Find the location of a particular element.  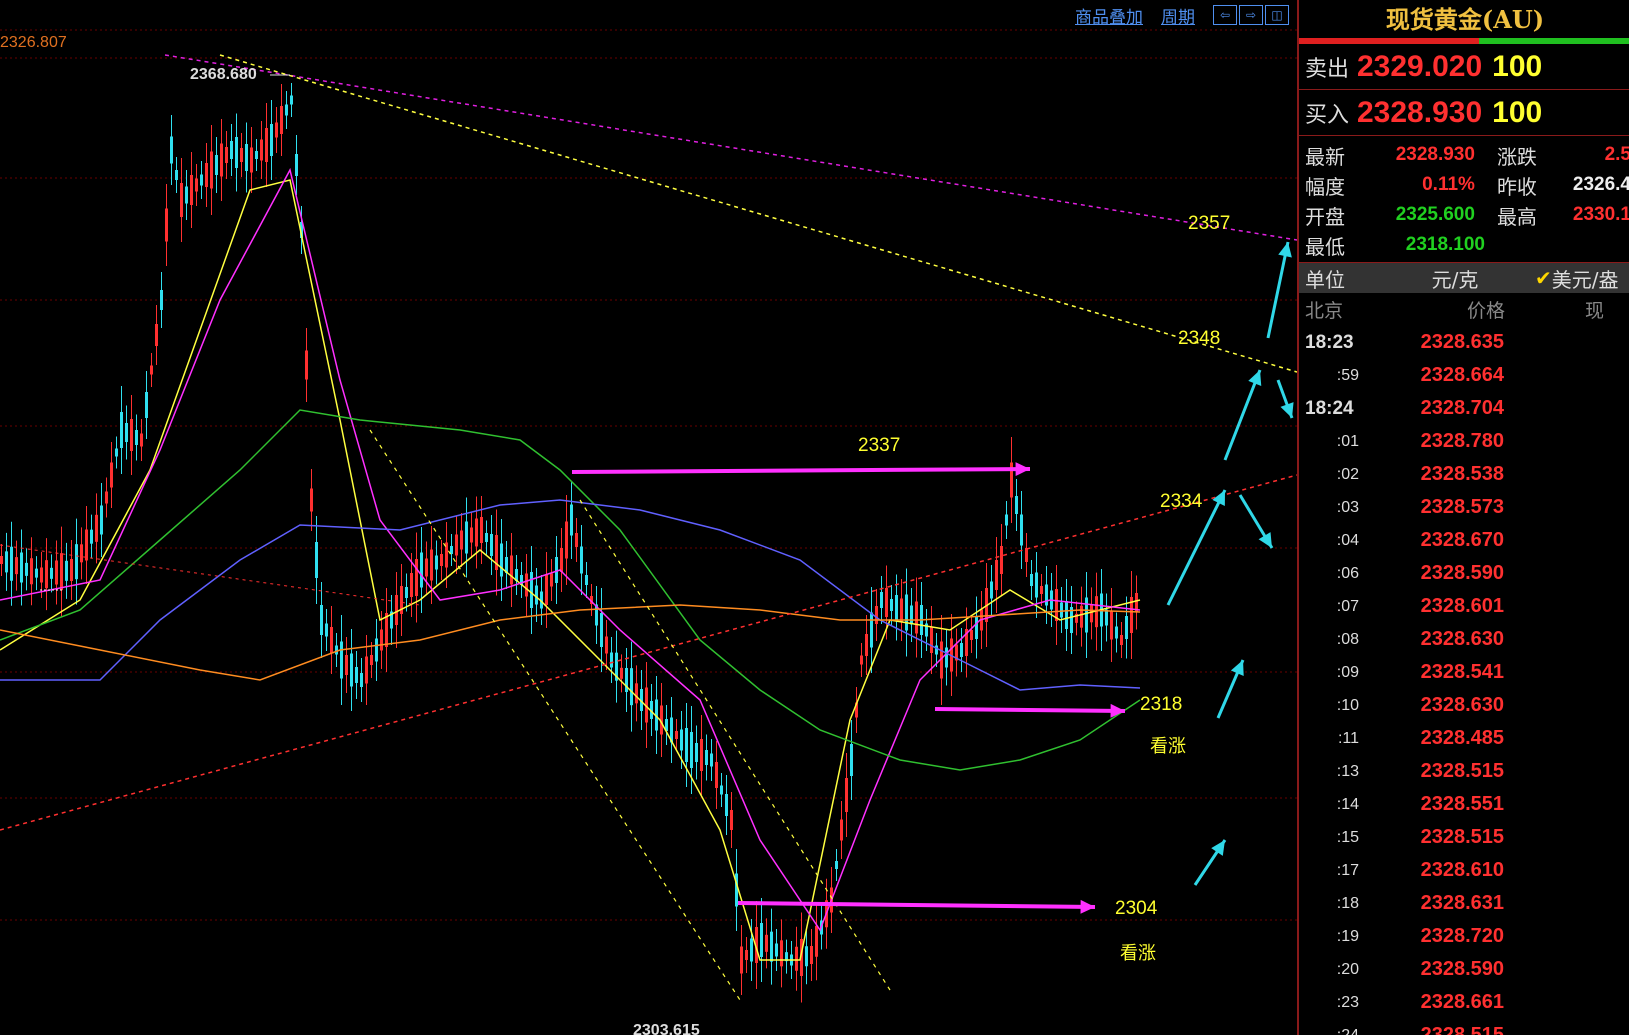

sell-label: 卖出 is located at coordinates (1327, 69).